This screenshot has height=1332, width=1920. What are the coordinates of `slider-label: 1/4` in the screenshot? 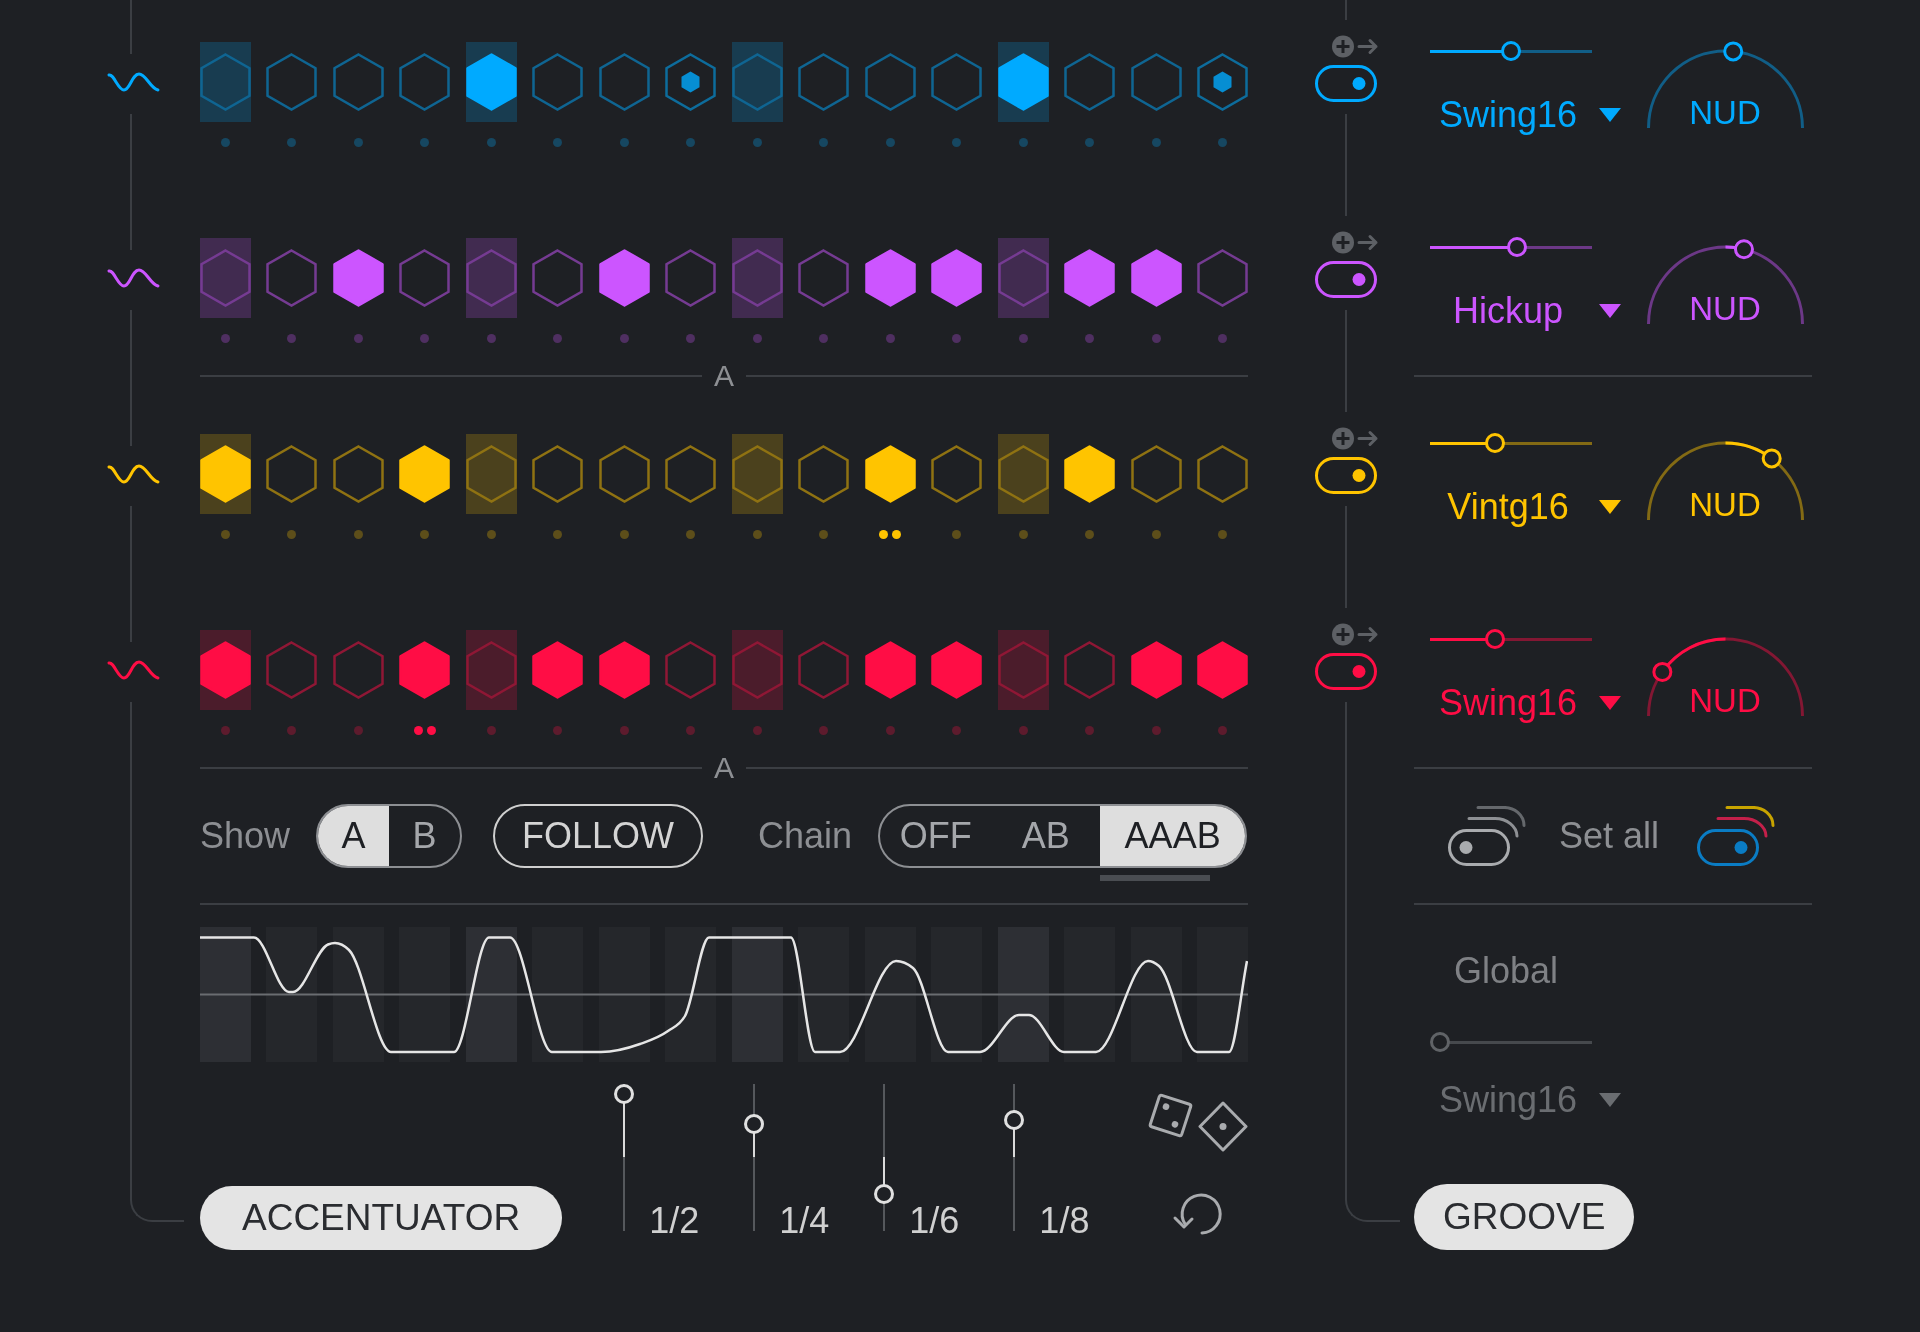 It's located at (804, 1221).